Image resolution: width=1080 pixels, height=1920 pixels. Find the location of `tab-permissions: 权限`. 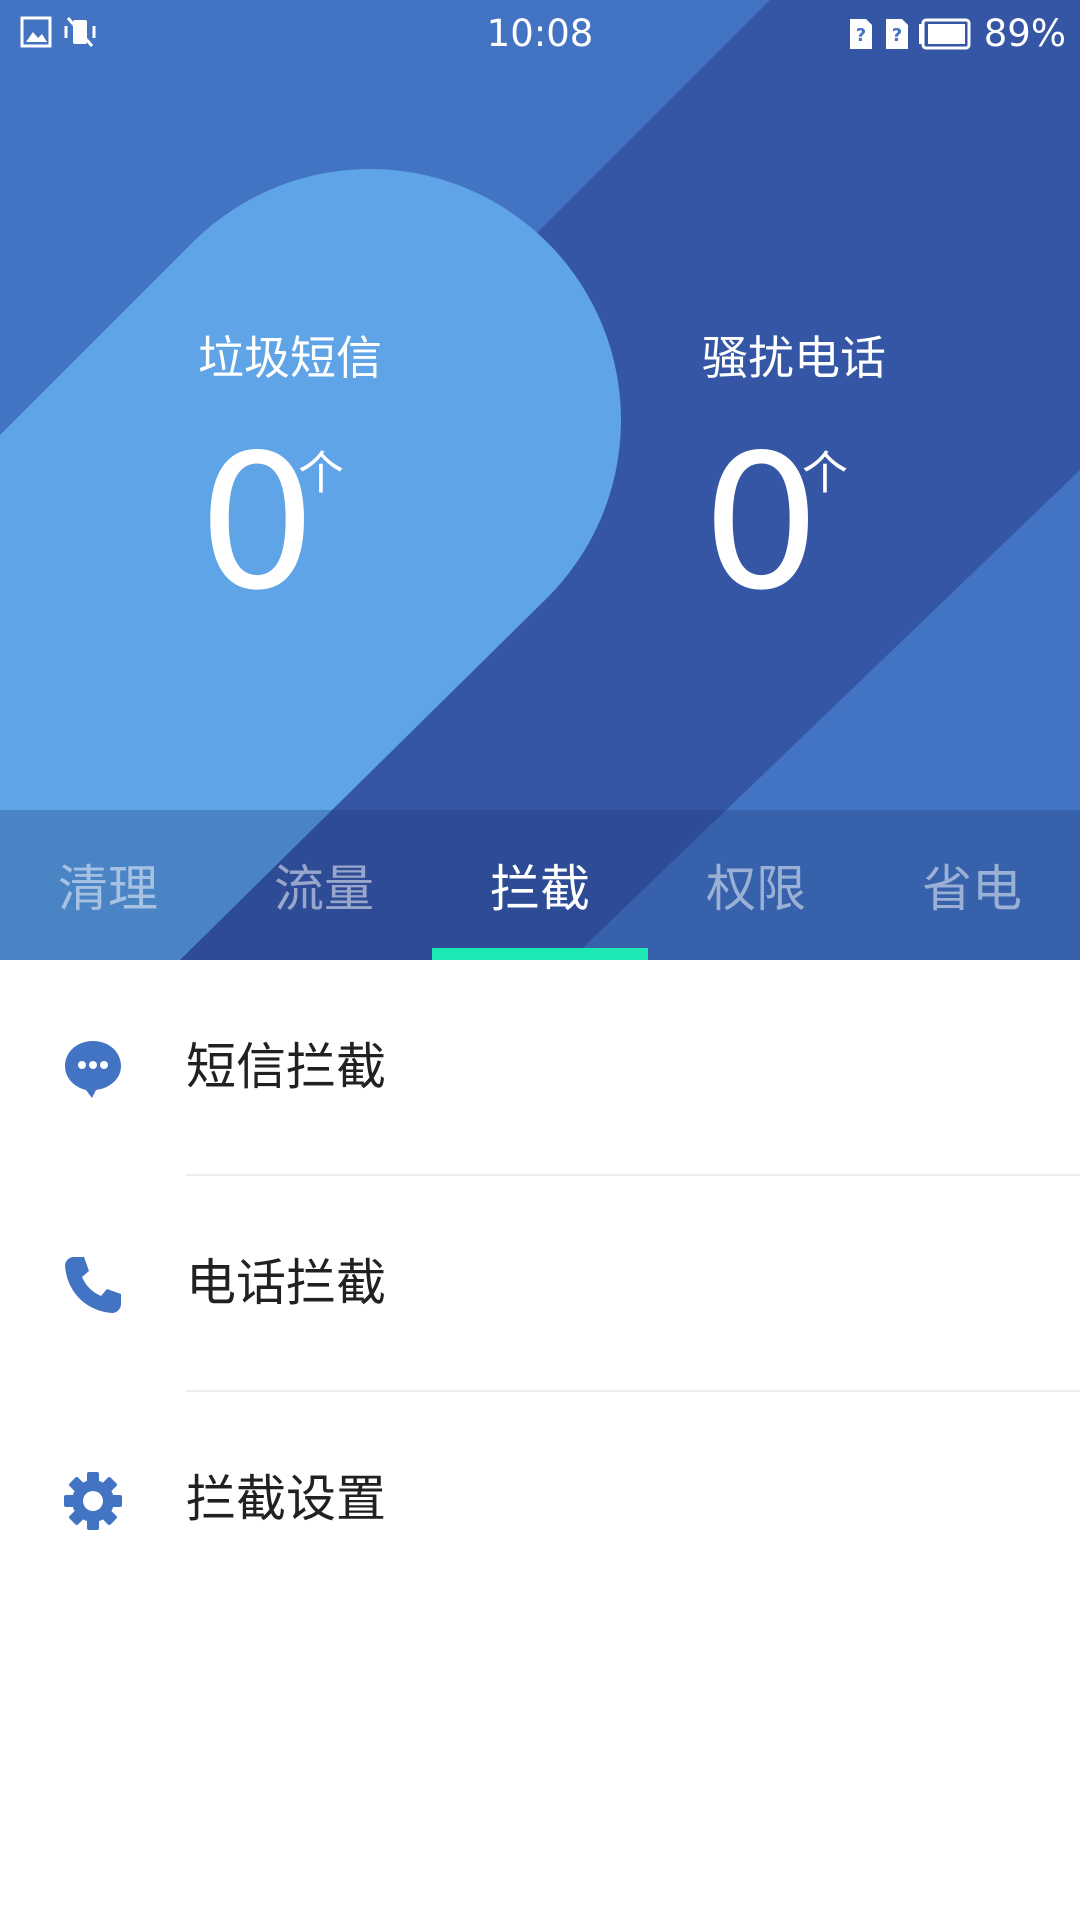

tab-permissions: 权限 is located at coordinates (756, 885).